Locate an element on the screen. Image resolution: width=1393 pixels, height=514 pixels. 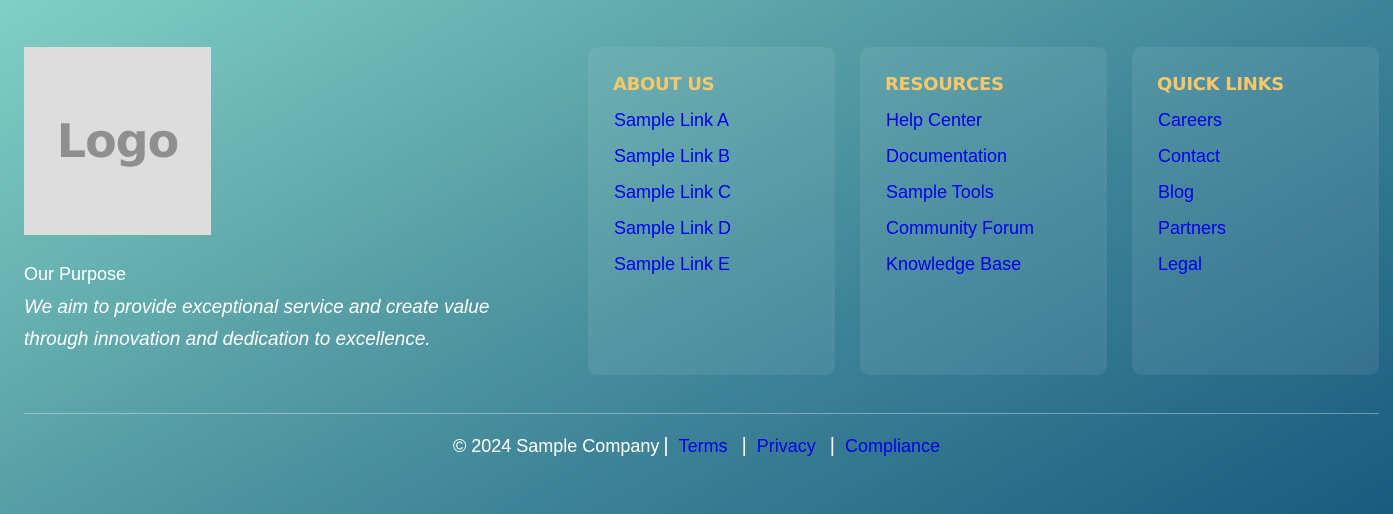
list-item: Sample Tools is located at coordinates (996, 198).